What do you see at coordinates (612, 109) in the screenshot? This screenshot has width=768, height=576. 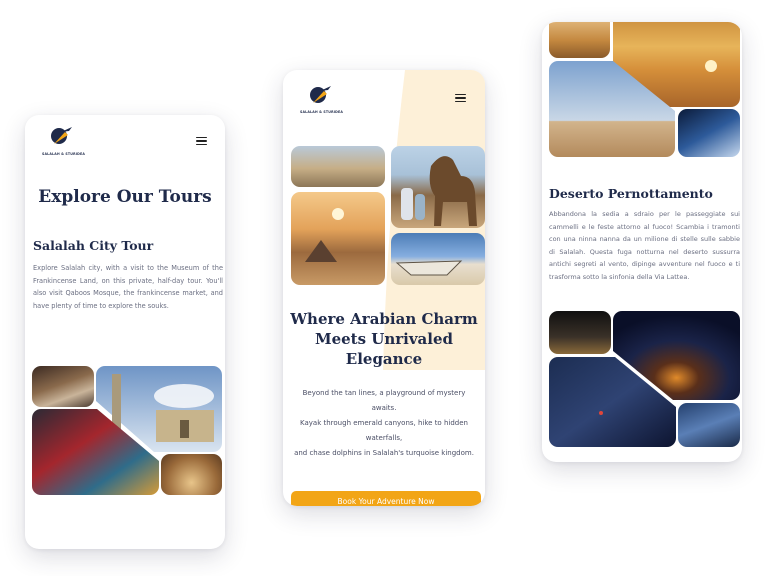 I see `photo-desert-landscape` at bounding box center [612, 109].